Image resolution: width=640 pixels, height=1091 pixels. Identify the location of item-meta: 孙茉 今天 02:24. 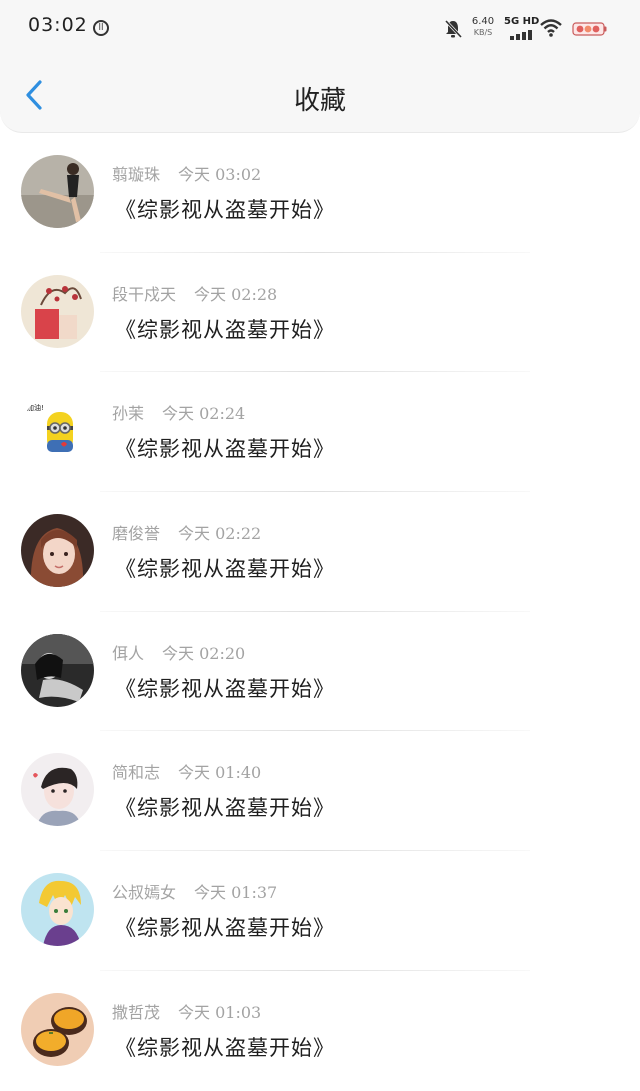
(178, 412).